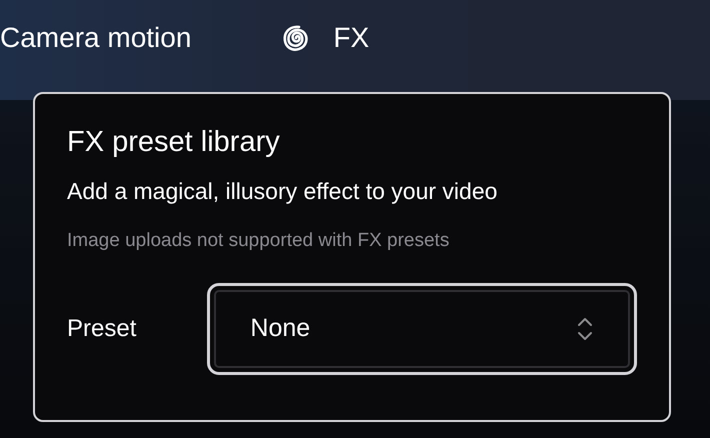 This screenshot has width=710, height=438. I want to click on tab: FX, so click(324, 38).